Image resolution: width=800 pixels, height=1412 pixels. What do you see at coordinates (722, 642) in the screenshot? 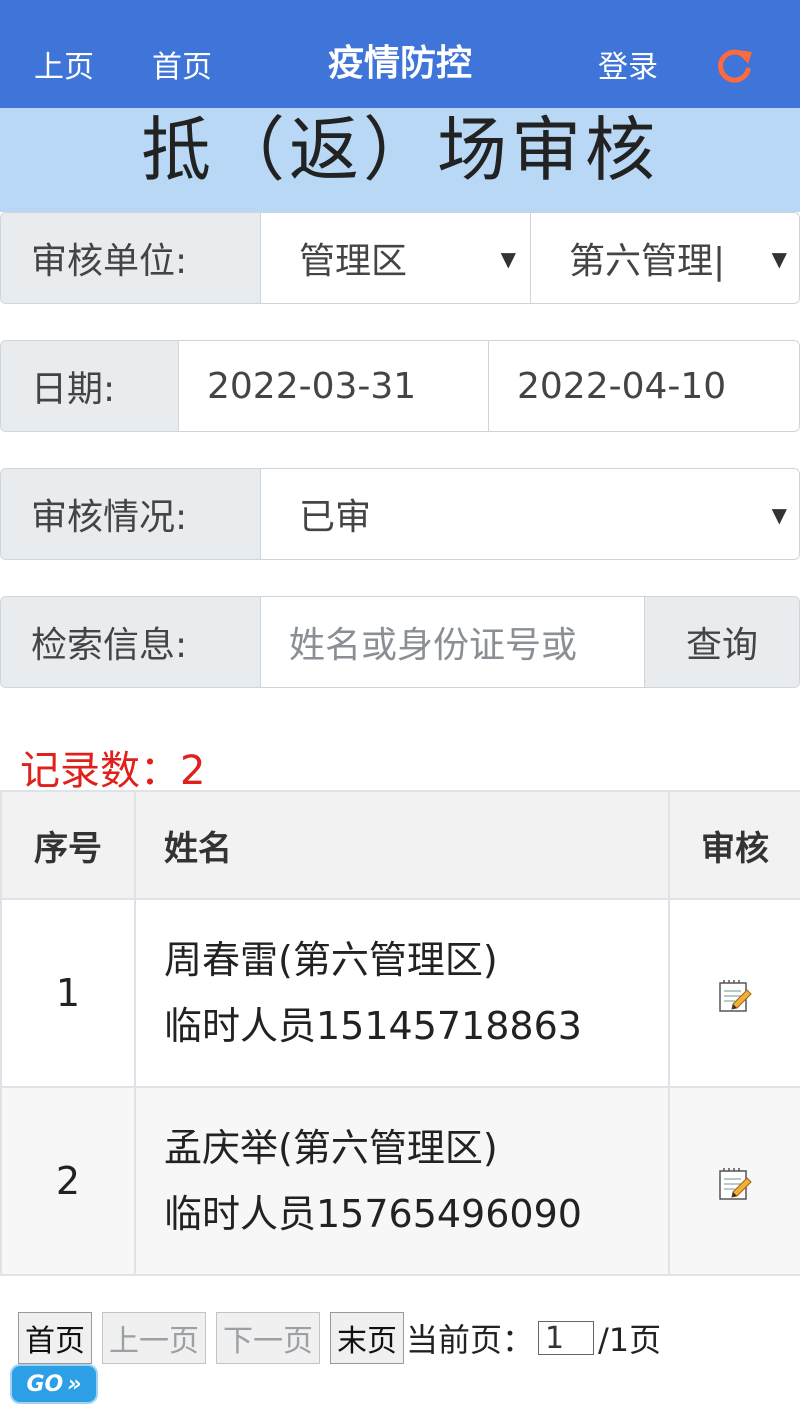
I see `query-button: 查询` at bounding box center [722, 642].